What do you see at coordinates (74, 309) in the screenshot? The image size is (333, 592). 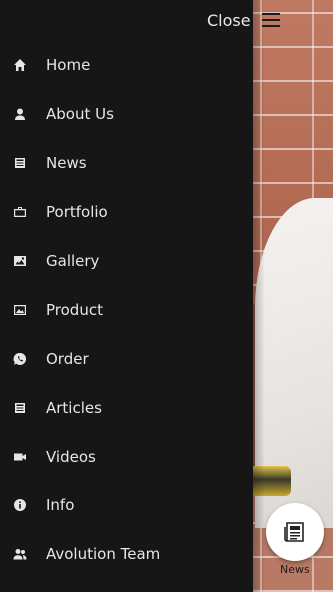 I see `menu-item-label: Product` at bounding box center [74, 309].